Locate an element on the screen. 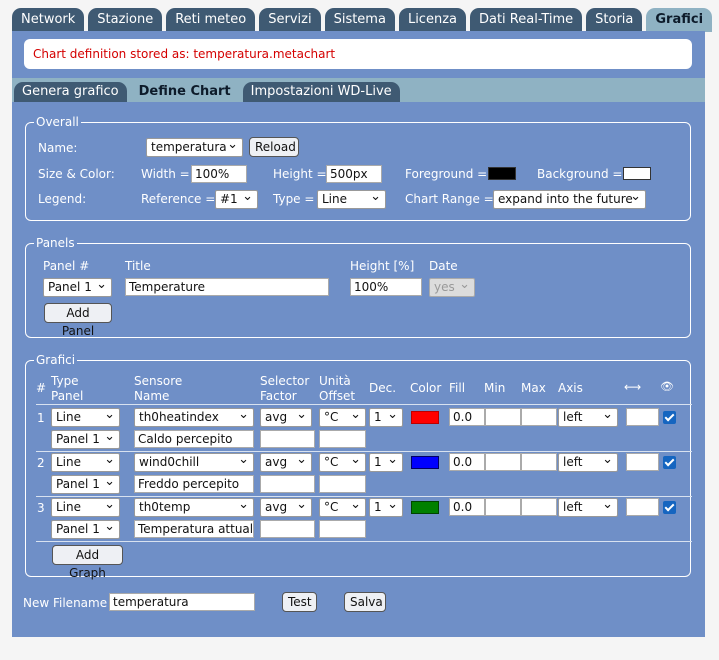 Image resolution: width=719 pixels, height=660 pixels. tab-stazione: Stazione is located at coordinates (125, 20).